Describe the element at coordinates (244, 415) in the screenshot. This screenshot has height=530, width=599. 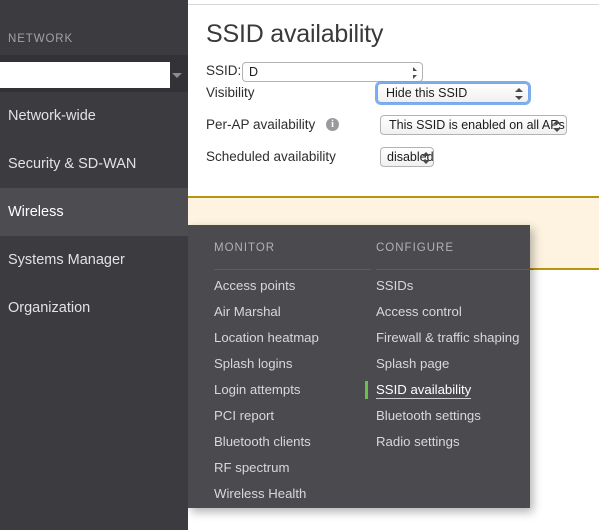
I see `popup-item-label: PCI report` at that location.